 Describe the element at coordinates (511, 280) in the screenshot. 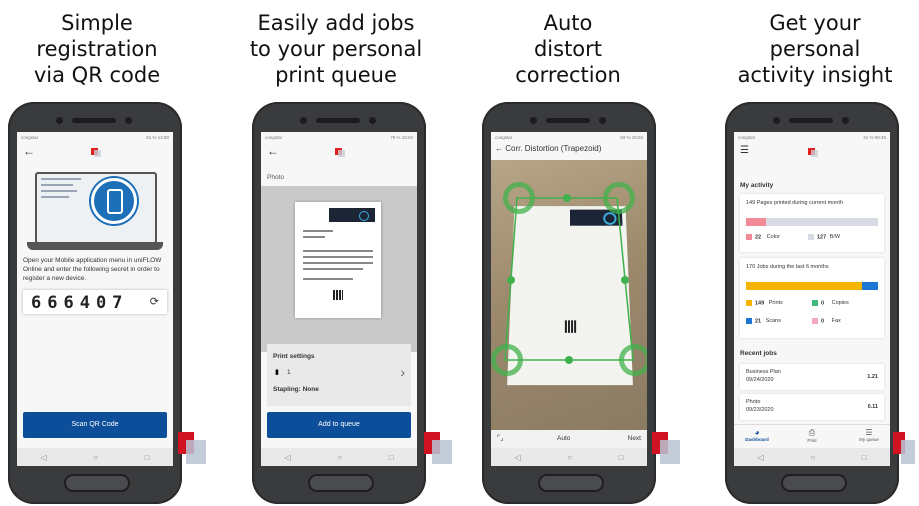

I see `crop-handle-left` at that location.